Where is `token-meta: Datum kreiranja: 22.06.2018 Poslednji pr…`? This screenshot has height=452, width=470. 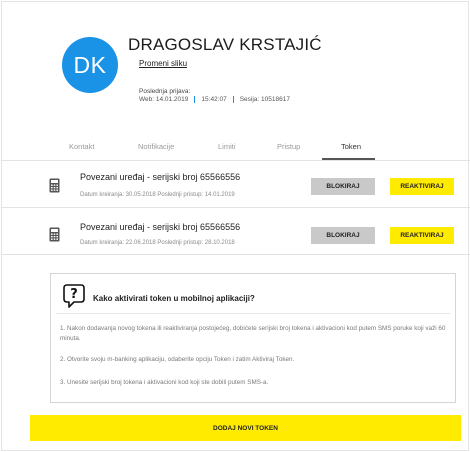
token-meta: Datum kreiranja: 22.06.2018 Poslednji pr… is located at coordinates (157, 243).